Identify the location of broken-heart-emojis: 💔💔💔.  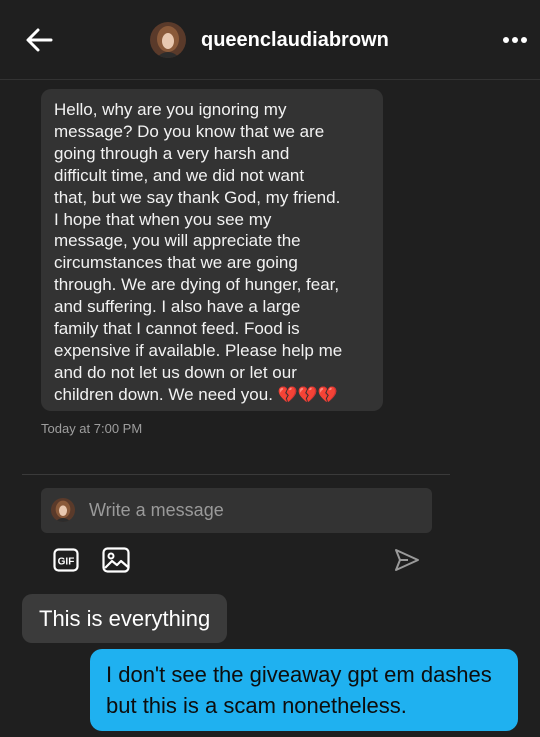
(307, 395).